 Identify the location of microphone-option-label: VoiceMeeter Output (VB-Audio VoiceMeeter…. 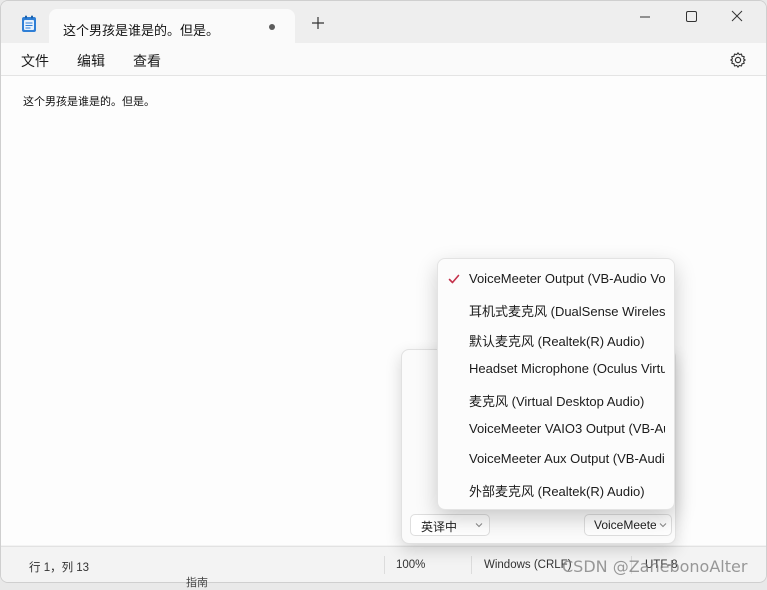
(567, 278).